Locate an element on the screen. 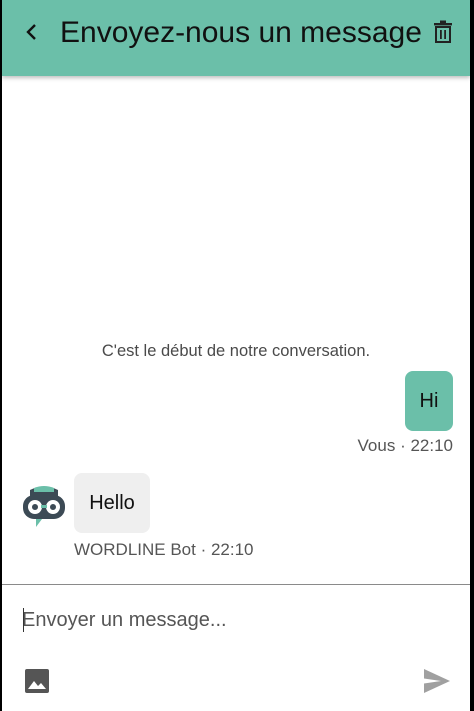 The height and width of the screenshot is (711, 474). conversation-start-note: C'est le début de notre conversation. is located at coordinates (236, 351).